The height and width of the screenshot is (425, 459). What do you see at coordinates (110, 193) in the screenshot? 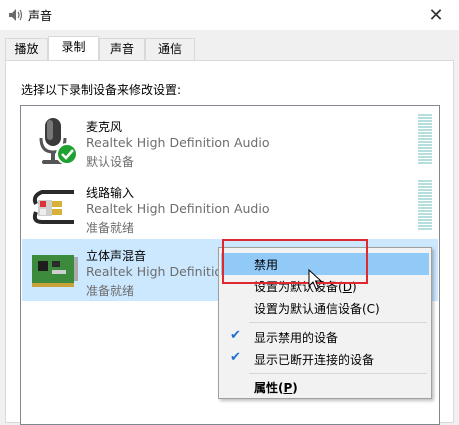
I see `device-name: 线路输入` at bounding box center [110, 193].